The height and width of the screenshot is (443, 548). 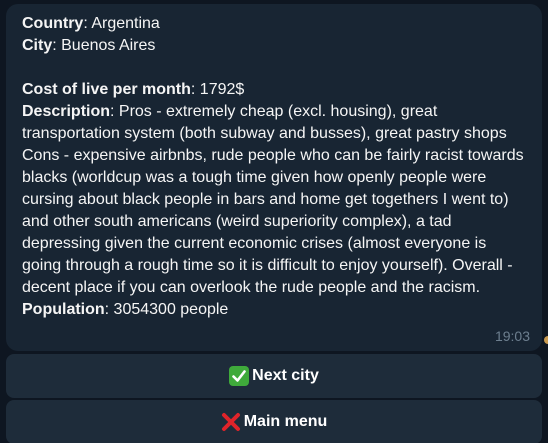 I want to click on cross-mark-icon, so click(x=231, y=422).